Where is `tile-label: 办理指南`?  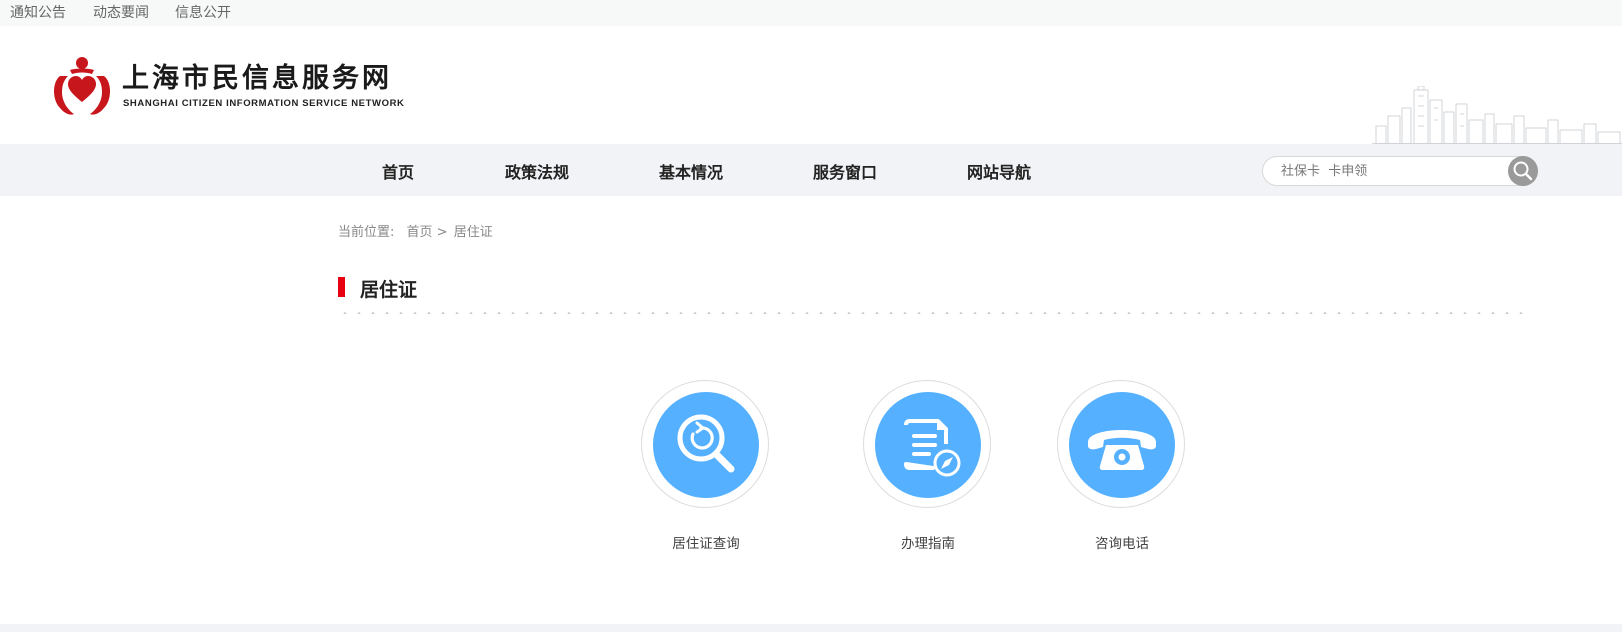 tile-label: 办理指南 is located at coordinates (928, 542).